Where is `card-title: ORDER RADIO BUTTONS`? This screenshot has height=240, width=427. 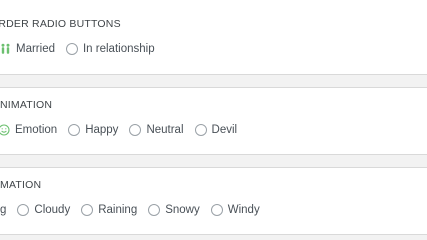
card-title: ORDER RADIO BUTTONS is located at coordinates (60, 24).